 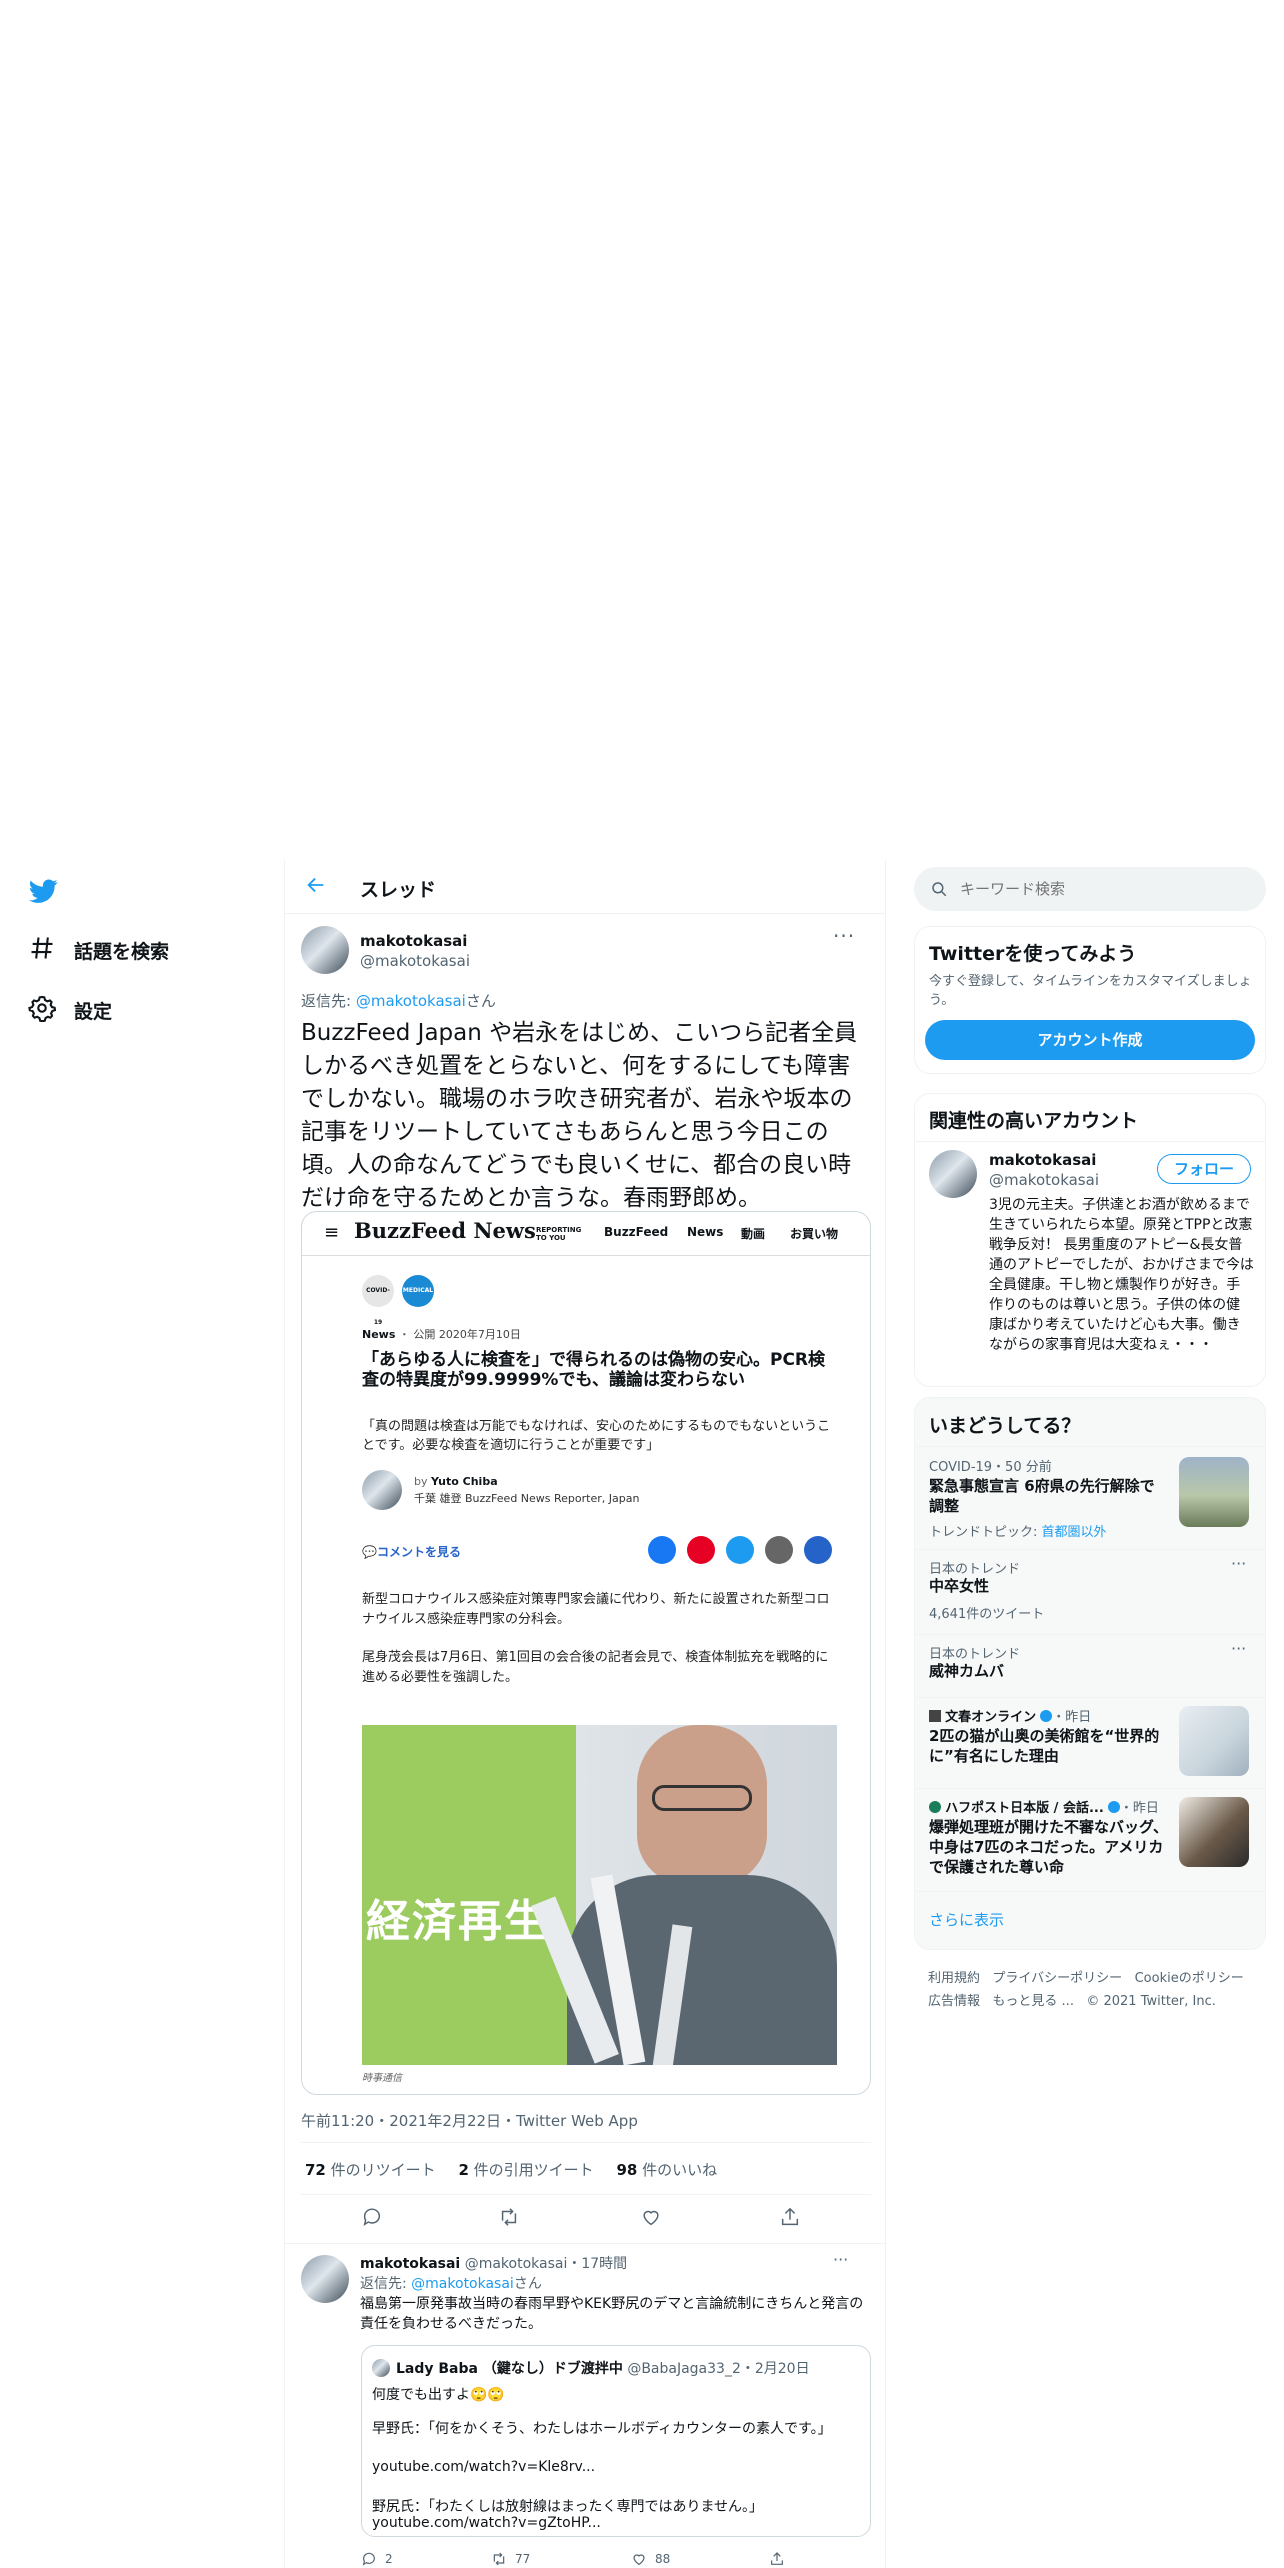 What do you see at coordinates (568, 2507) in the screenshot?
I see `quoted-line3: 野尻氏：「わたくしは放射線はまったく専門ではありません。」` at bounding box center [568, 2507].